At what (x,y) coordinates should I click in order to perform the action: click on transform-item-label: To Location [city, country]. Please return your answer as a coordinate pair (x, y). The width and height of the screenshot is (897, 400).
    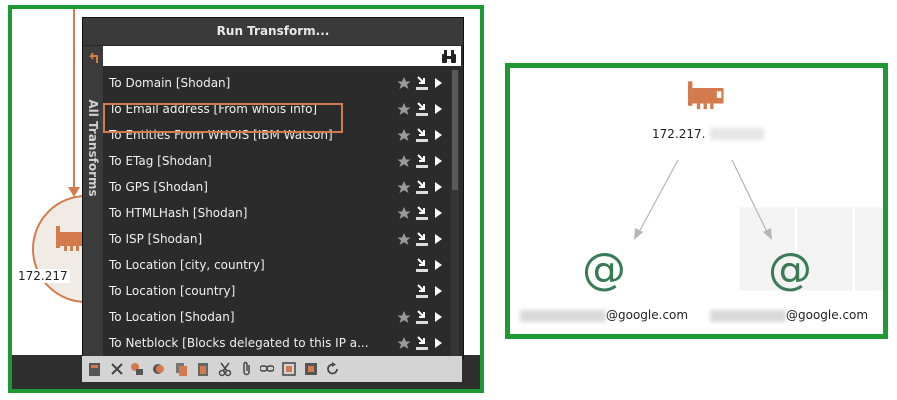
    Looking at the image, I should click on (187, 265).